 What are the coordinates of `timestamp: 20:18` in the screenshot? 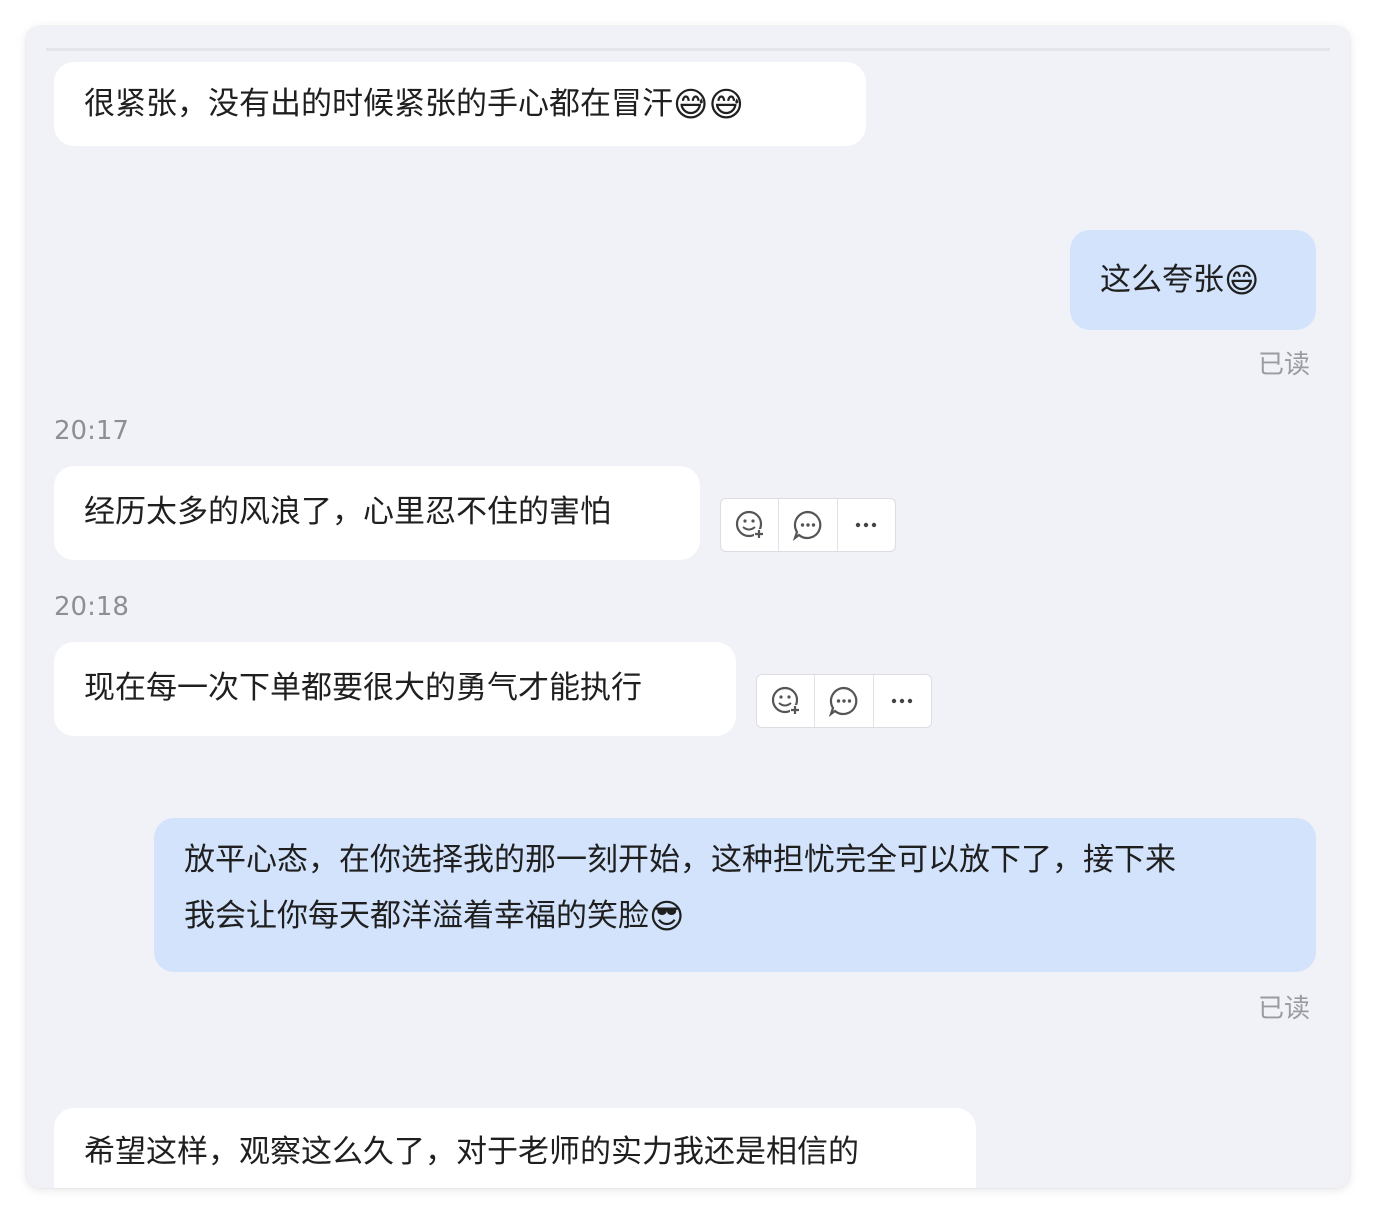 It's located at (91, 607).